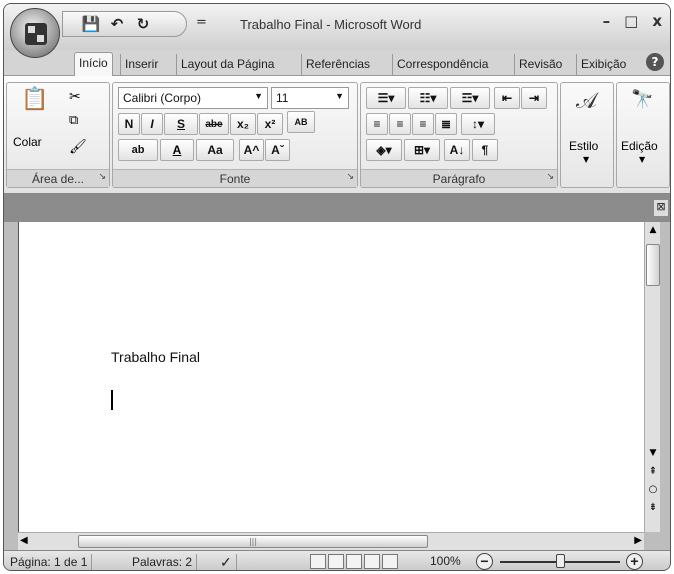 The image size is (674, 574). What do you see at coordinates (587, 135) in the screenshot?
I see `styles-group: 𝒜 Estilo ▼` at bounding box center [587, 135].